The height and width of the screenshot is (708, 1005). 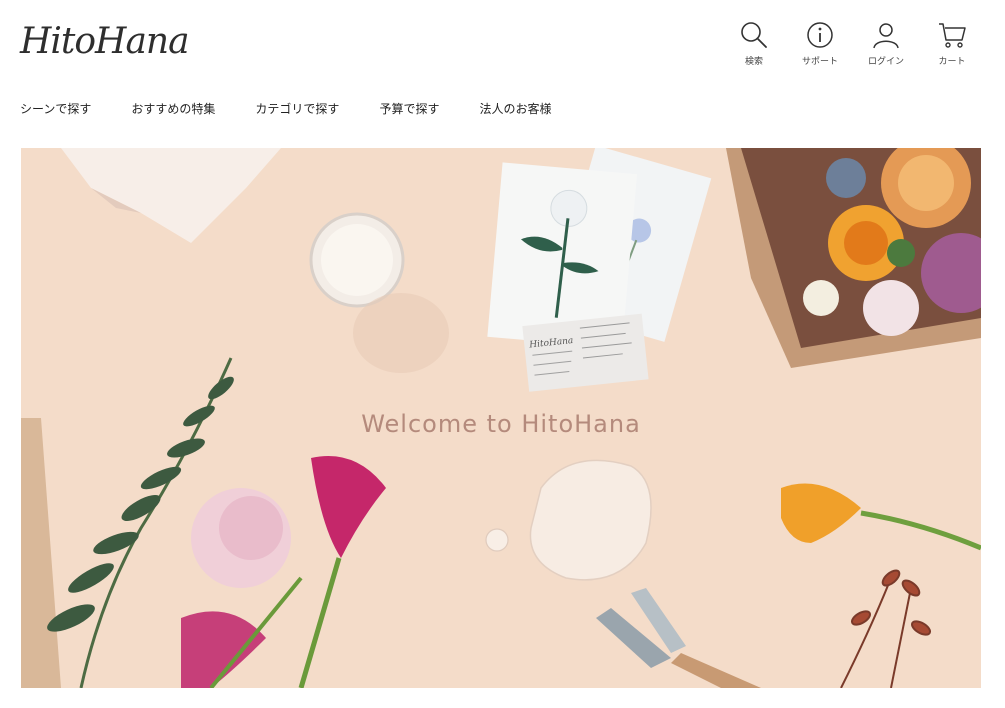 What do you see at coordinates (515, 108) in the screenshot?
I see `nav-item-corporate: 法人のお客様` at bounding box center [515, 108].